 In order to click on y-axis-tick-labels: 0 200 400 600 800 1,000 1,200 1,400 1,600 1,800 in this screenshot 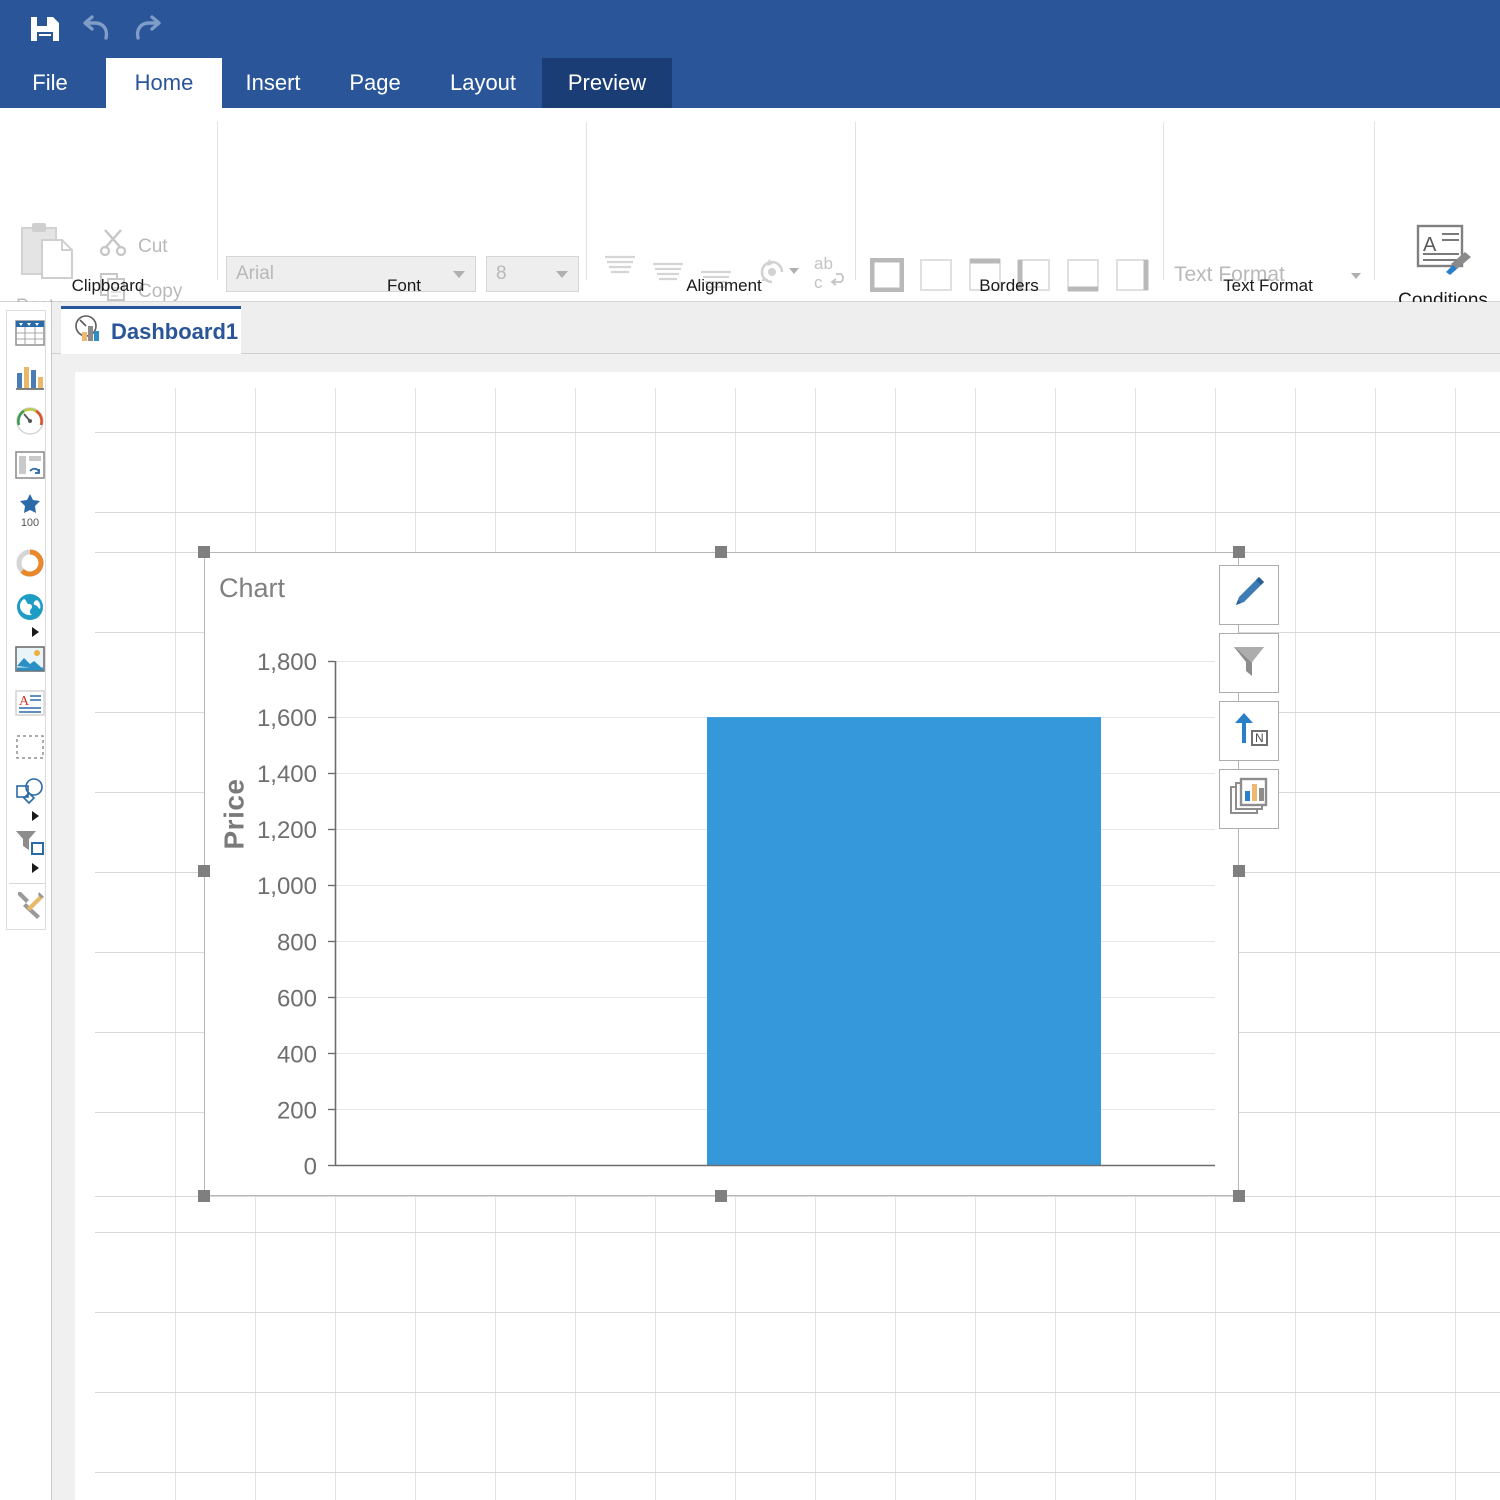, I will do `click(287, 915)`.